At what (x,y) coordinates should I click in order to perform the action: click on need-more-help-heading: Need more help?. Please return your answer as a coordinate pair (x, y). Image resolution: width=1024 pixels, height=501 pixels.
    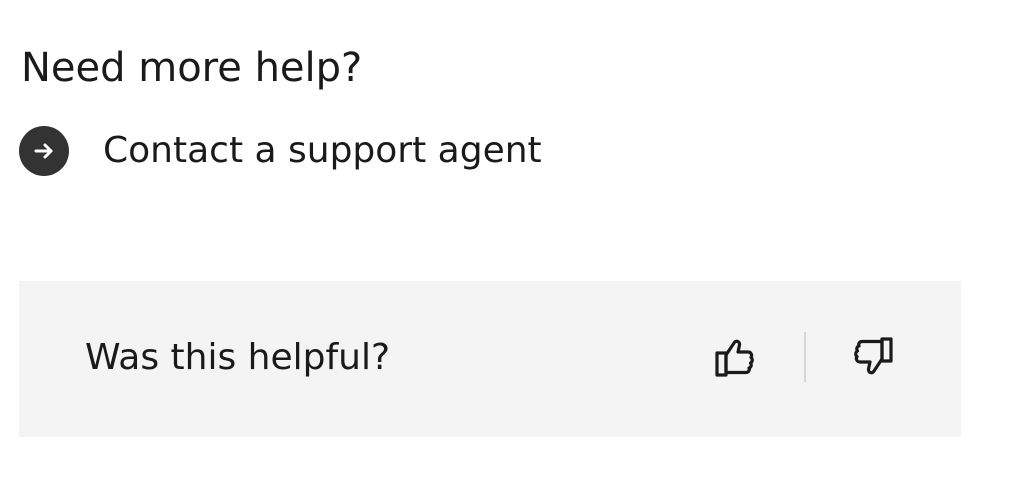
    Looking at the image, I should click on (192, 68).